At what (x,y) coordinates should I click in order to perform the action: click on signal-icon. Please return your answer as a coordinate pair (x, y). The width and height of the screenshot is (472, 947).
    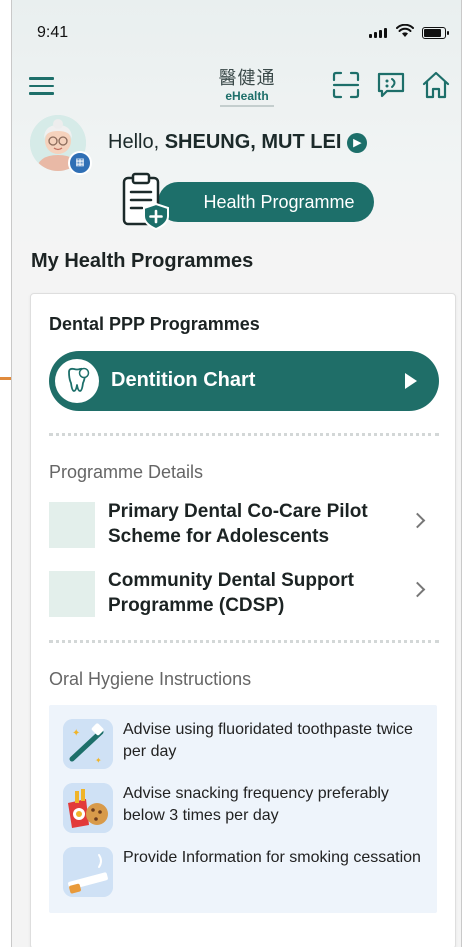
    Looking at the image, I should click on (378, 33).